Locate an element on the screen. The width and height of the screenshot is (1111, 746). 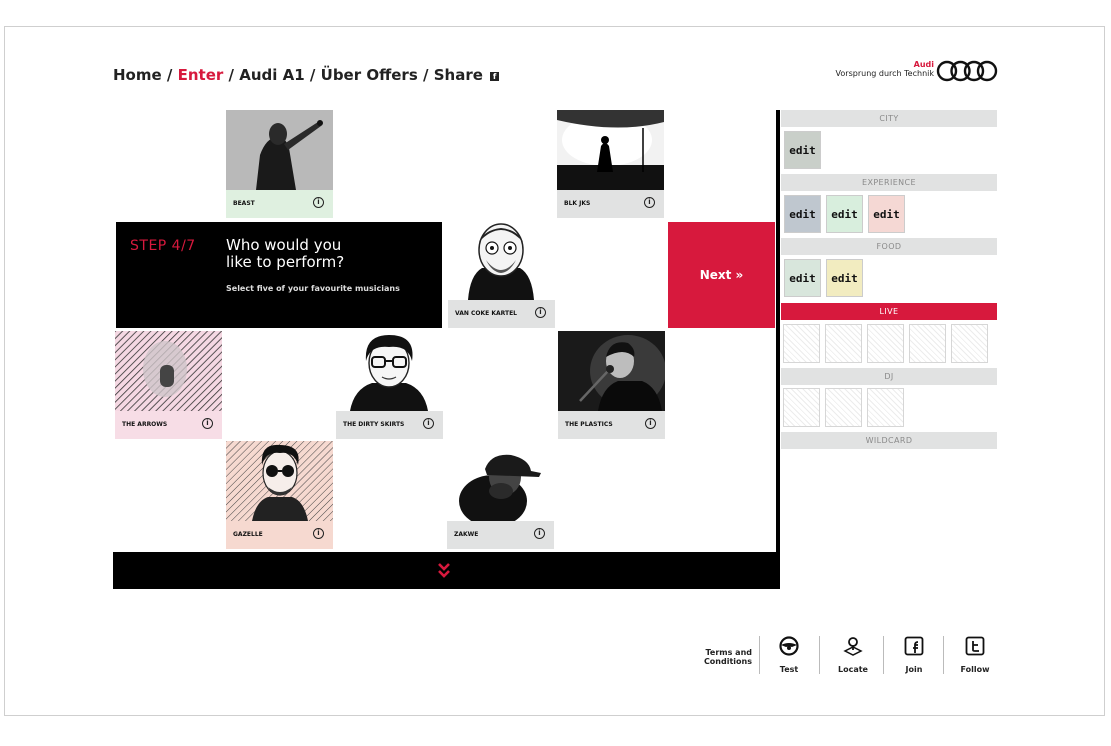
musician-tile-blk-jks: BLK JKS i is located at coordinates (610, 164).